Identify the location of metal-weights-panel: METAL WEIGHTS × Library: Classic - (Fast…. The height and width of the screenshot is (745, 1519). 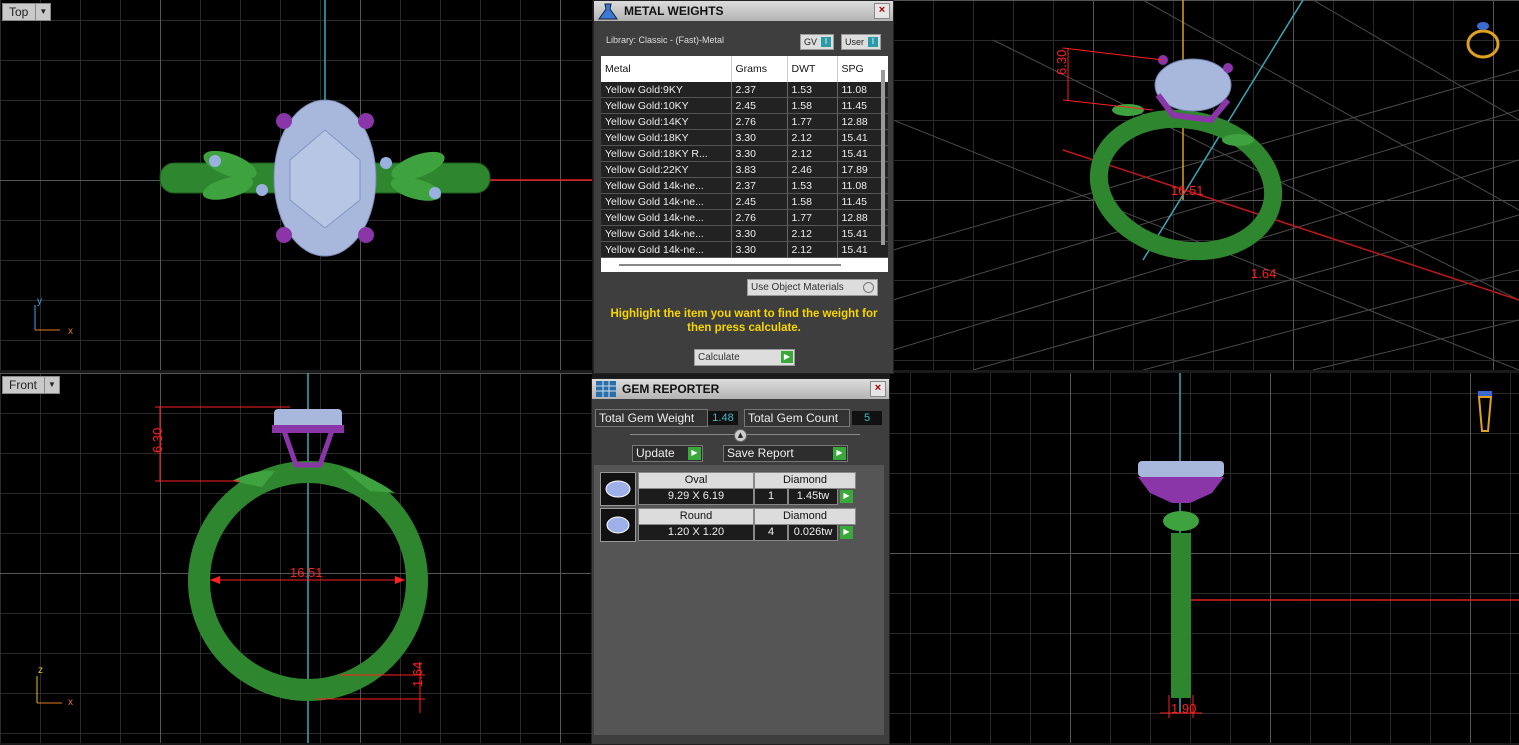
(743, 187).